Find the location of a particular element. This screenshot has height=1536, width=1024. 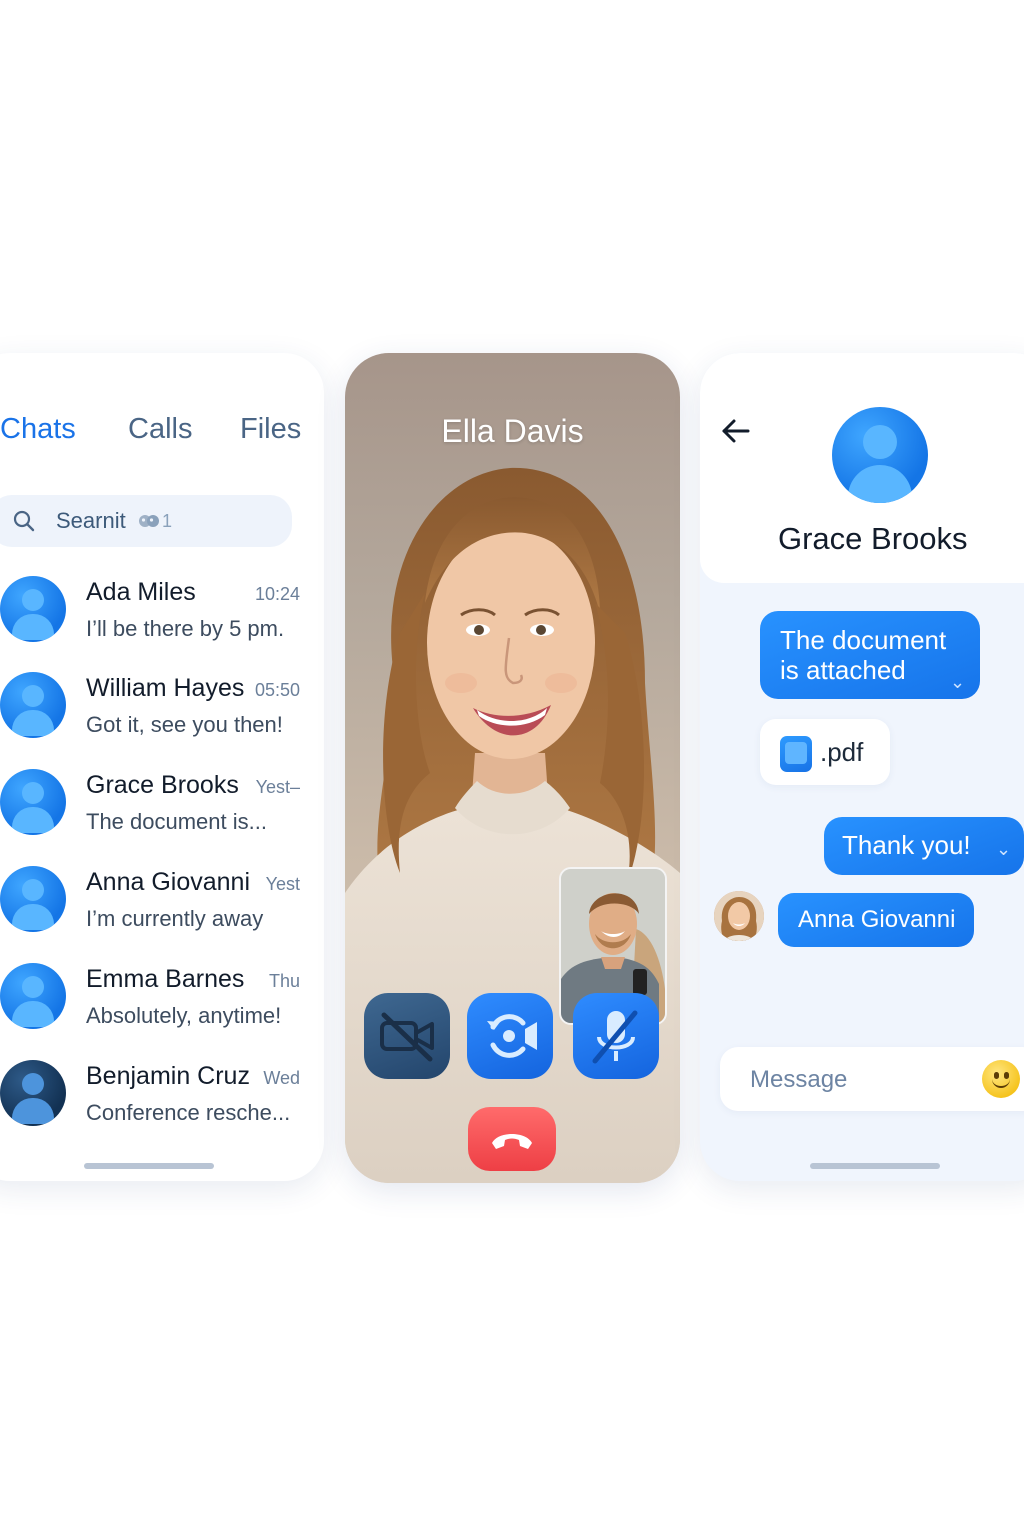

tab-files: Files is located at coordinates (270, 429).